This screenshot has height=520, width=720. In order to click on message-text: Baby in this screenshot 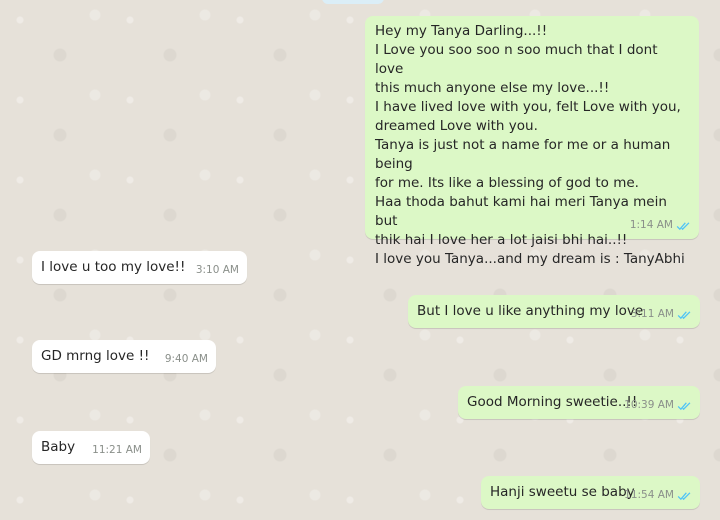, I will do `click(58, 447)`.